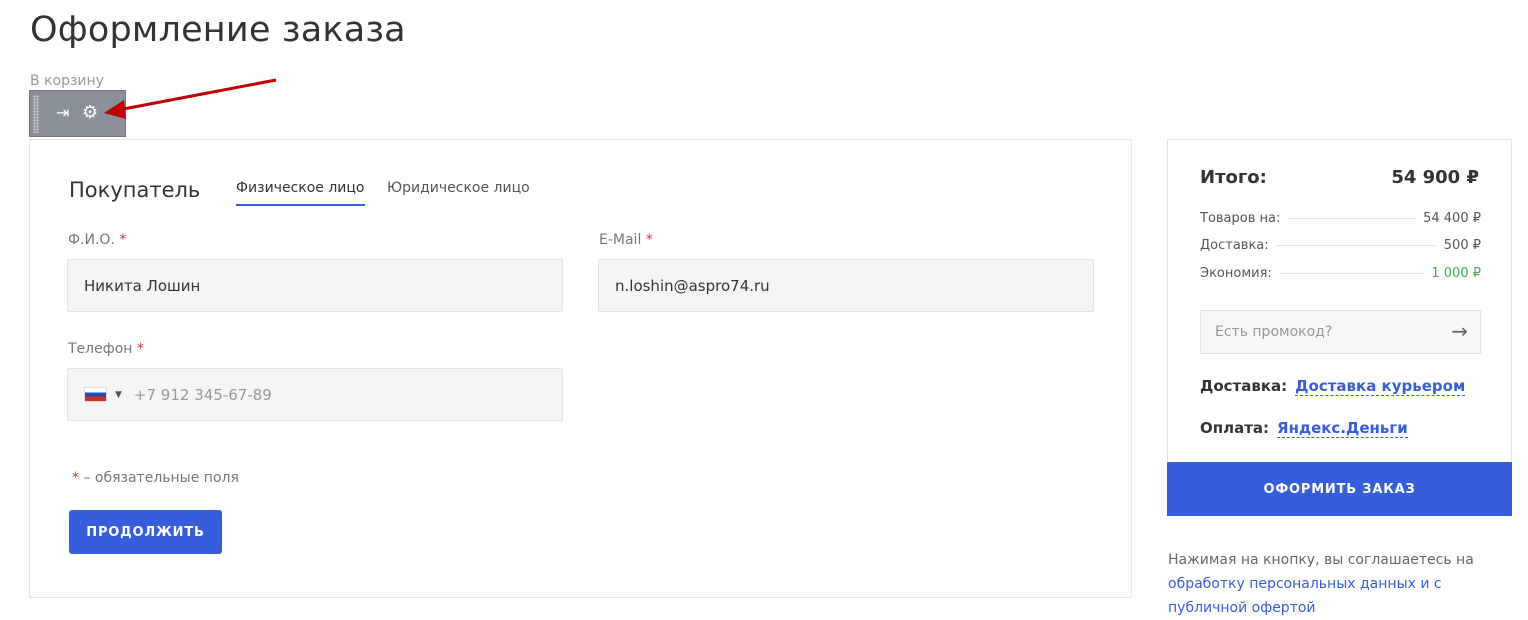 Image resolution: width=1528 pixels, height=620 pixels. Describe the element at coordinates (135, 190) in the screenshot. I see `buyer-section-title: Покупатель` at that location.